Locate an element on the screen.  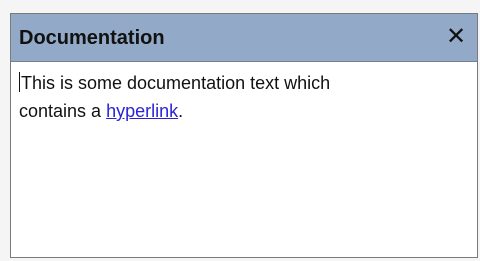
text-caret is located at coordinates (19, 82).